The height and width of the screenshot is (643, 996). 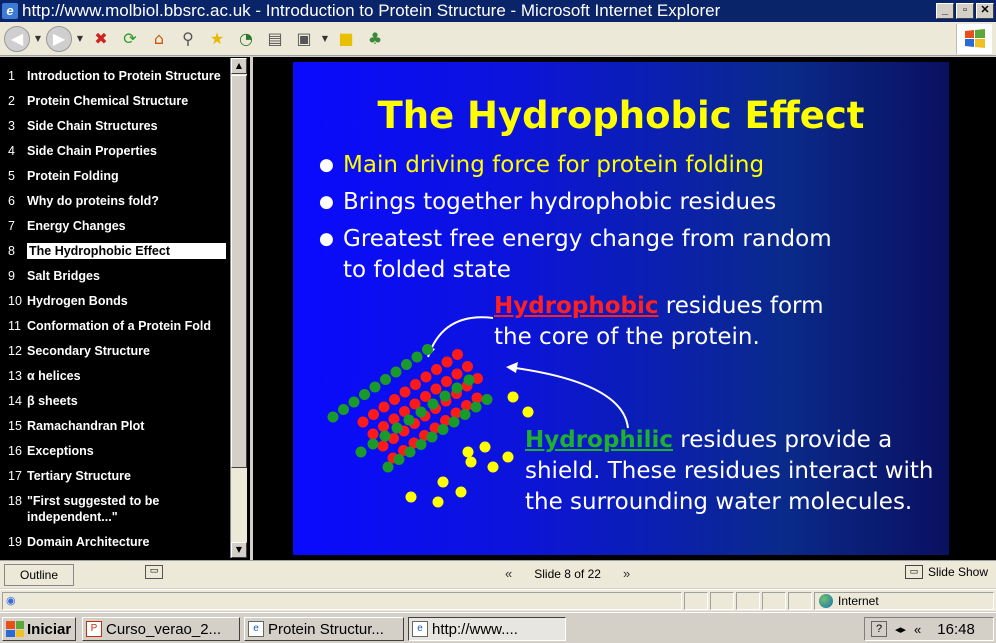 What do you see at coordinates (154, 572) in the screenshot?
I see `expand-outline-icon: ▭` at bounding box center [154, 572].